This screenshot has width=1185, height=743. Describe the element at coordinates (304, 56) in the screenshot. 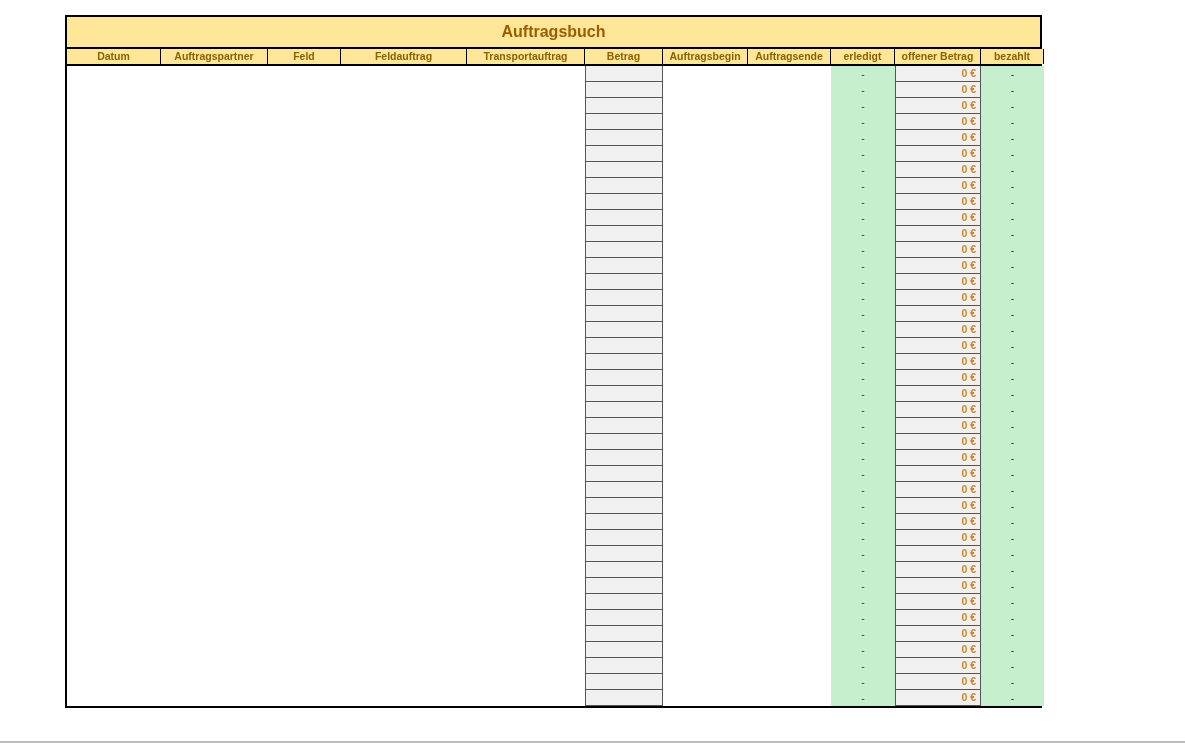

I see `column-header: Feld` at that location.